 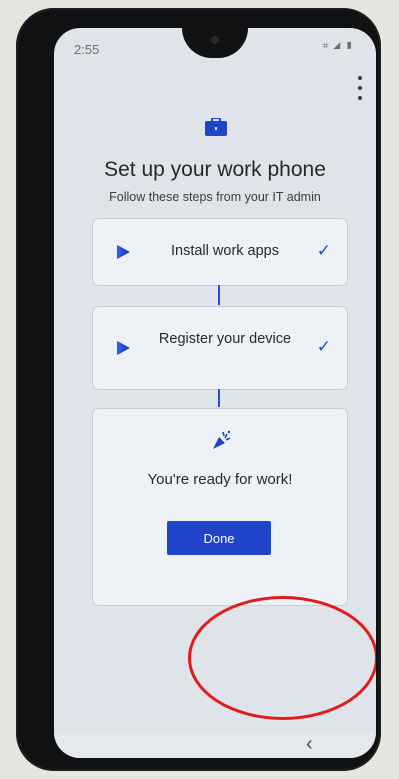 What do you see at coordinates (282, 658) in the screenshot?
I see `annotation-circle` at bounding box center [282, 658].